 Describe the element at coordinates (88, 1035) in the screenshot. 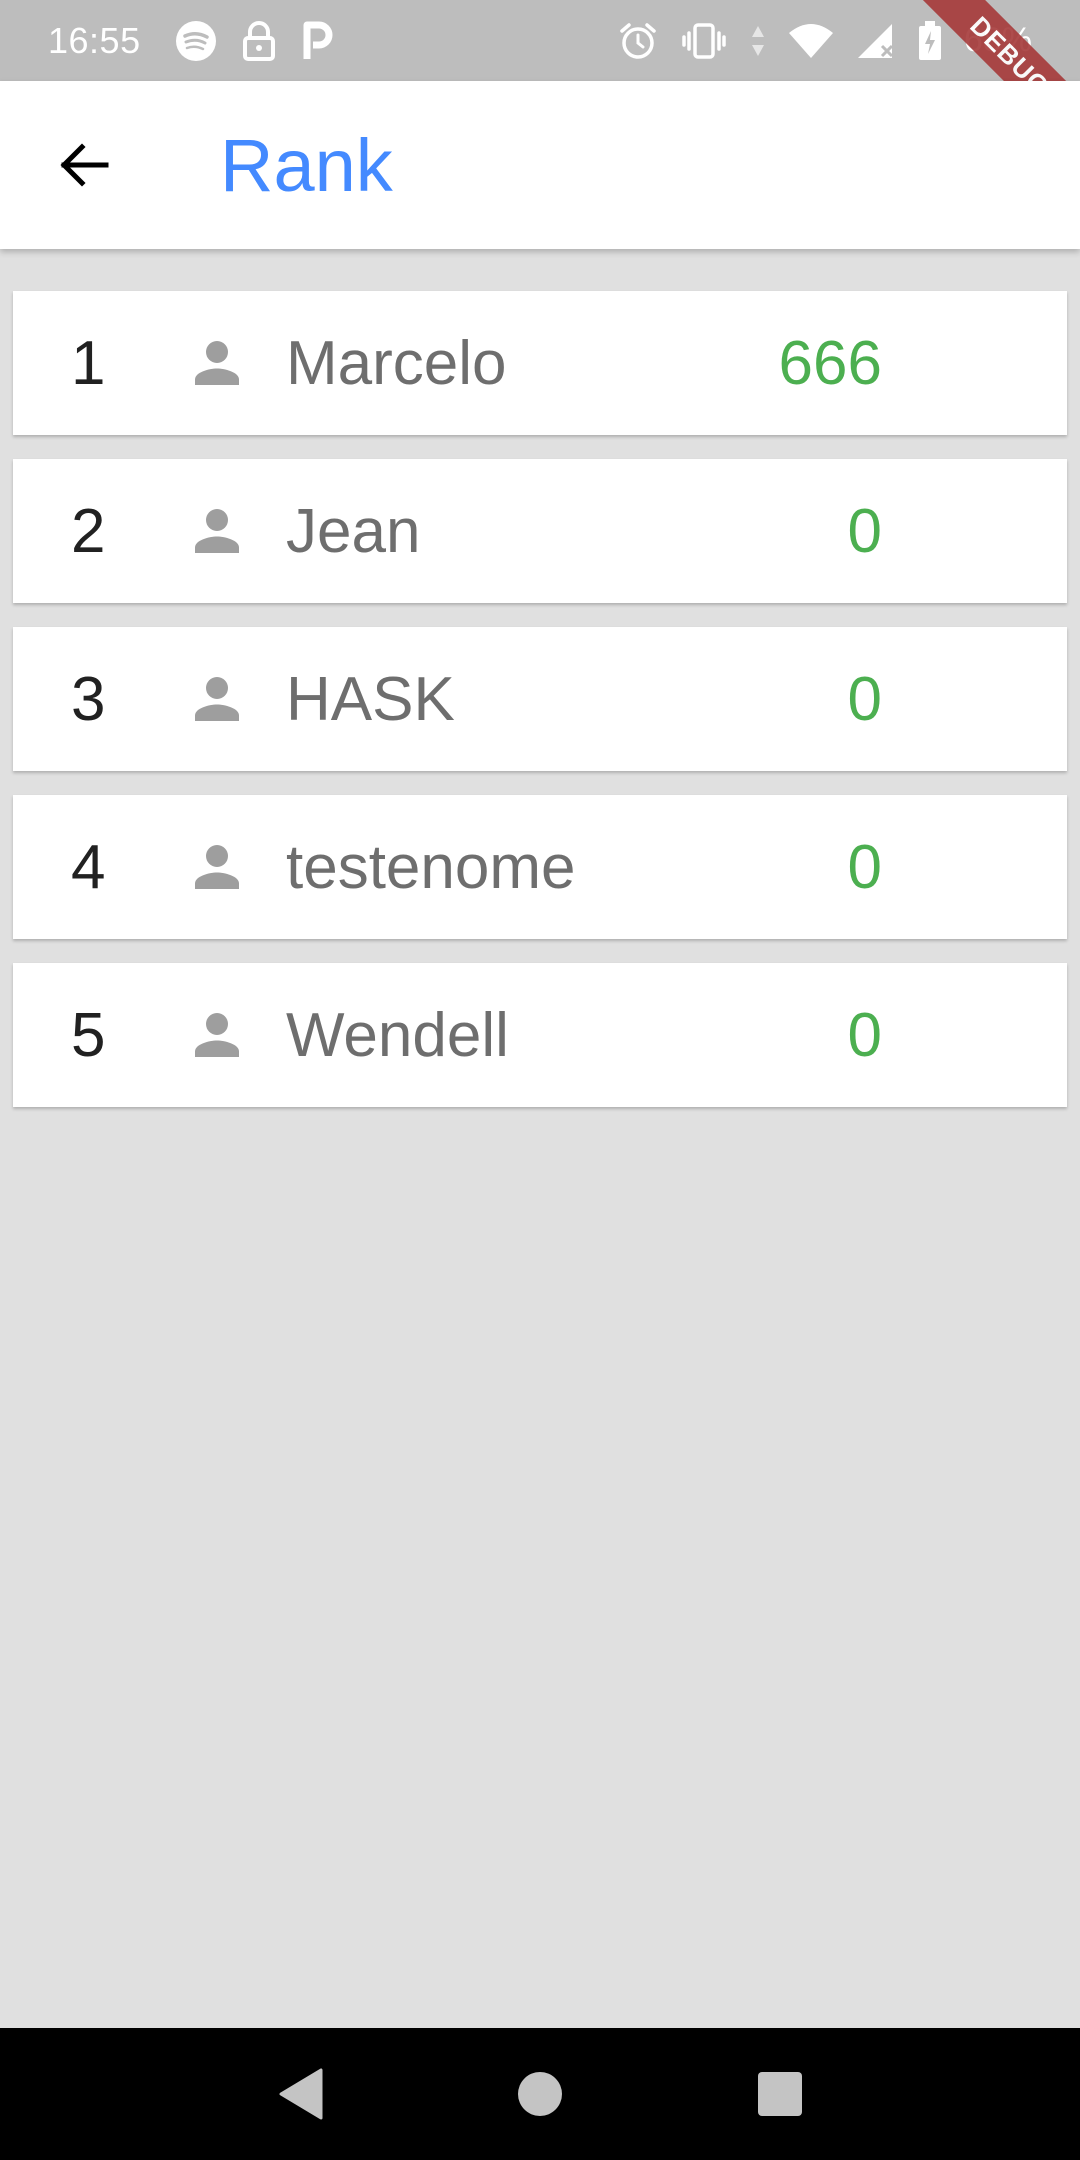

I see `rank-position: 5` at that location.